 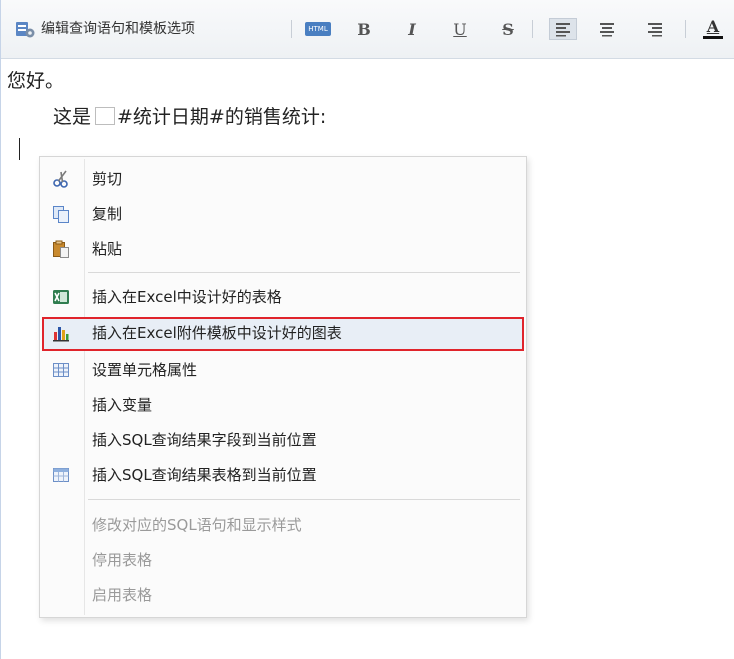 I want to click on bold-button: B, so click(x=364, y=29).